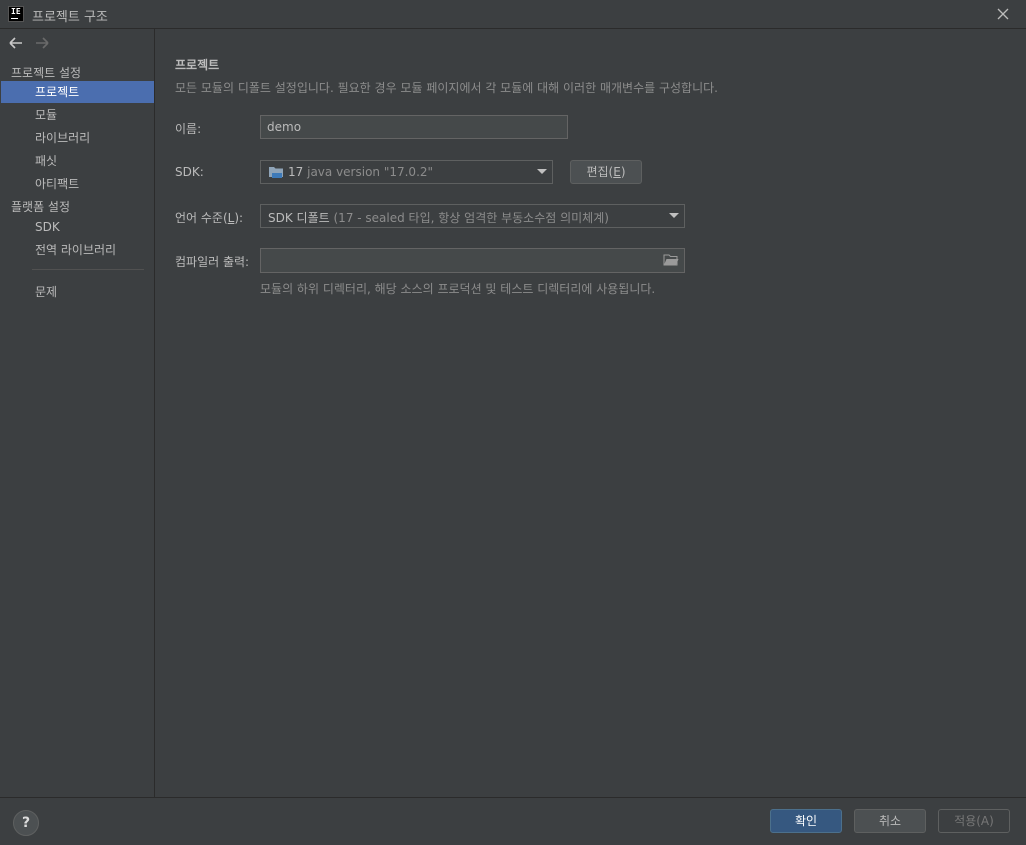  Describe the element at coordinates (212, 262) in the screenshot. I see `compiler-output-label: 컴파일러 출력:` at that location.